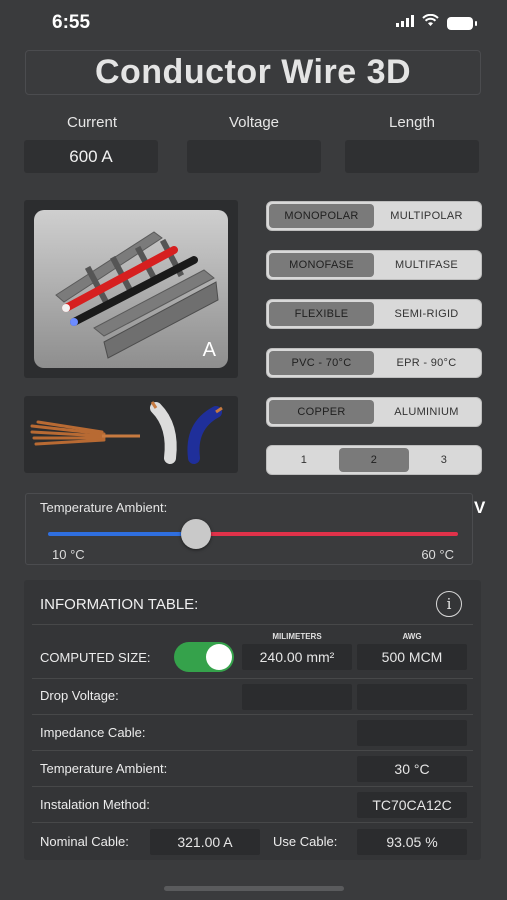 Image resolution: width=507 pixels, height=900 pixels. Describe the element at coordinates (297, 636) in the screenshot. I see `col-milimeters: MILIMETERS` at that location.